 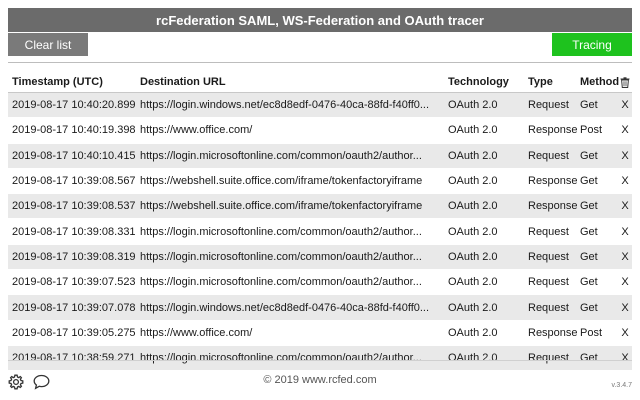 What do you see at coordinates (599, 82) in the screenshot?
I see `column-header-method: Method` at bounding box center [599, 82].